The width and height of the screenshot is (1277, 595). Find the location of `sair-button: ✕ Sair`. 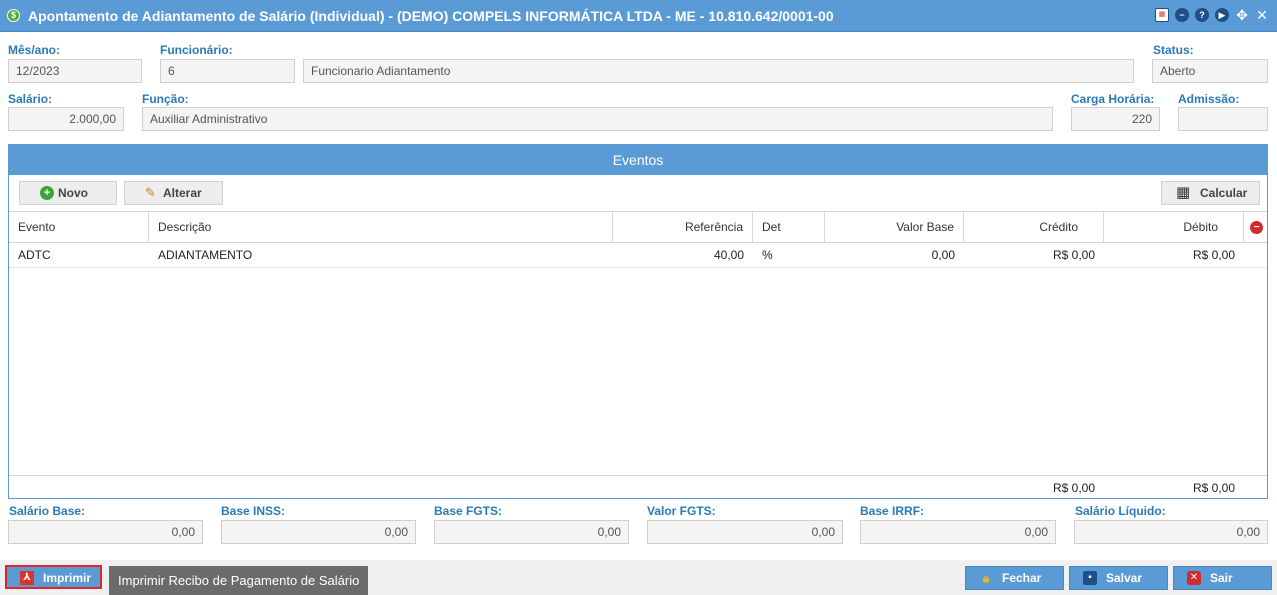

sair-button: ✕ Sair is located at coordinates (1222, 578).